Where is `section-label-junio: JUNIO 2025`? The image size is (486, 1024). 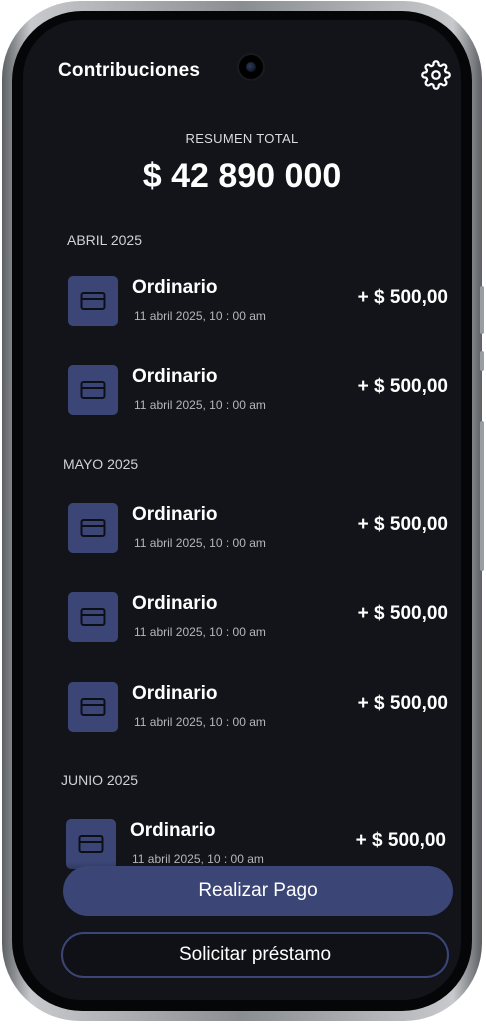 section-label-junio: JUNIO 2025 is located at coordinates (100, 780).